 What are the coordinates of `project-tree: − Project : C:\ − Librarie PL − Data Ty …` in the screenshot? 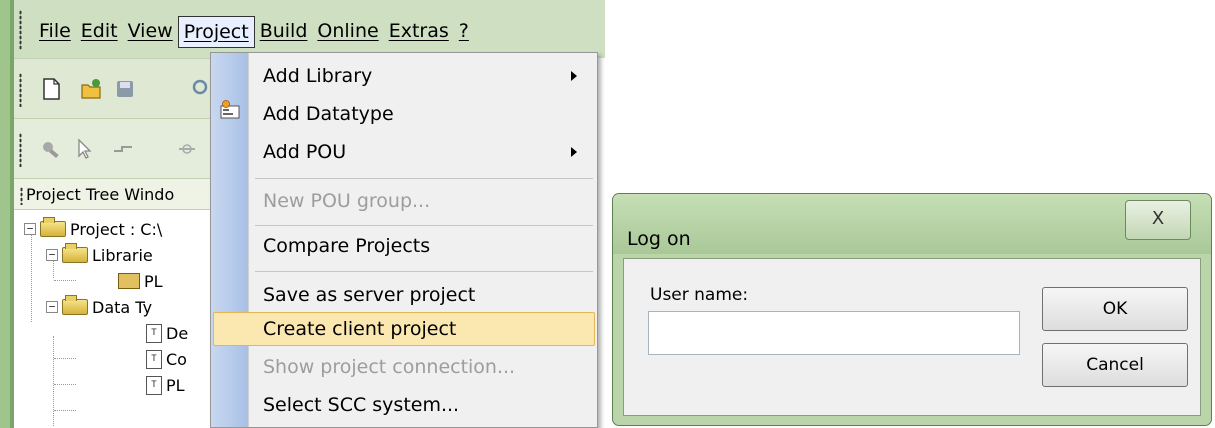 It's located at (114, 319).